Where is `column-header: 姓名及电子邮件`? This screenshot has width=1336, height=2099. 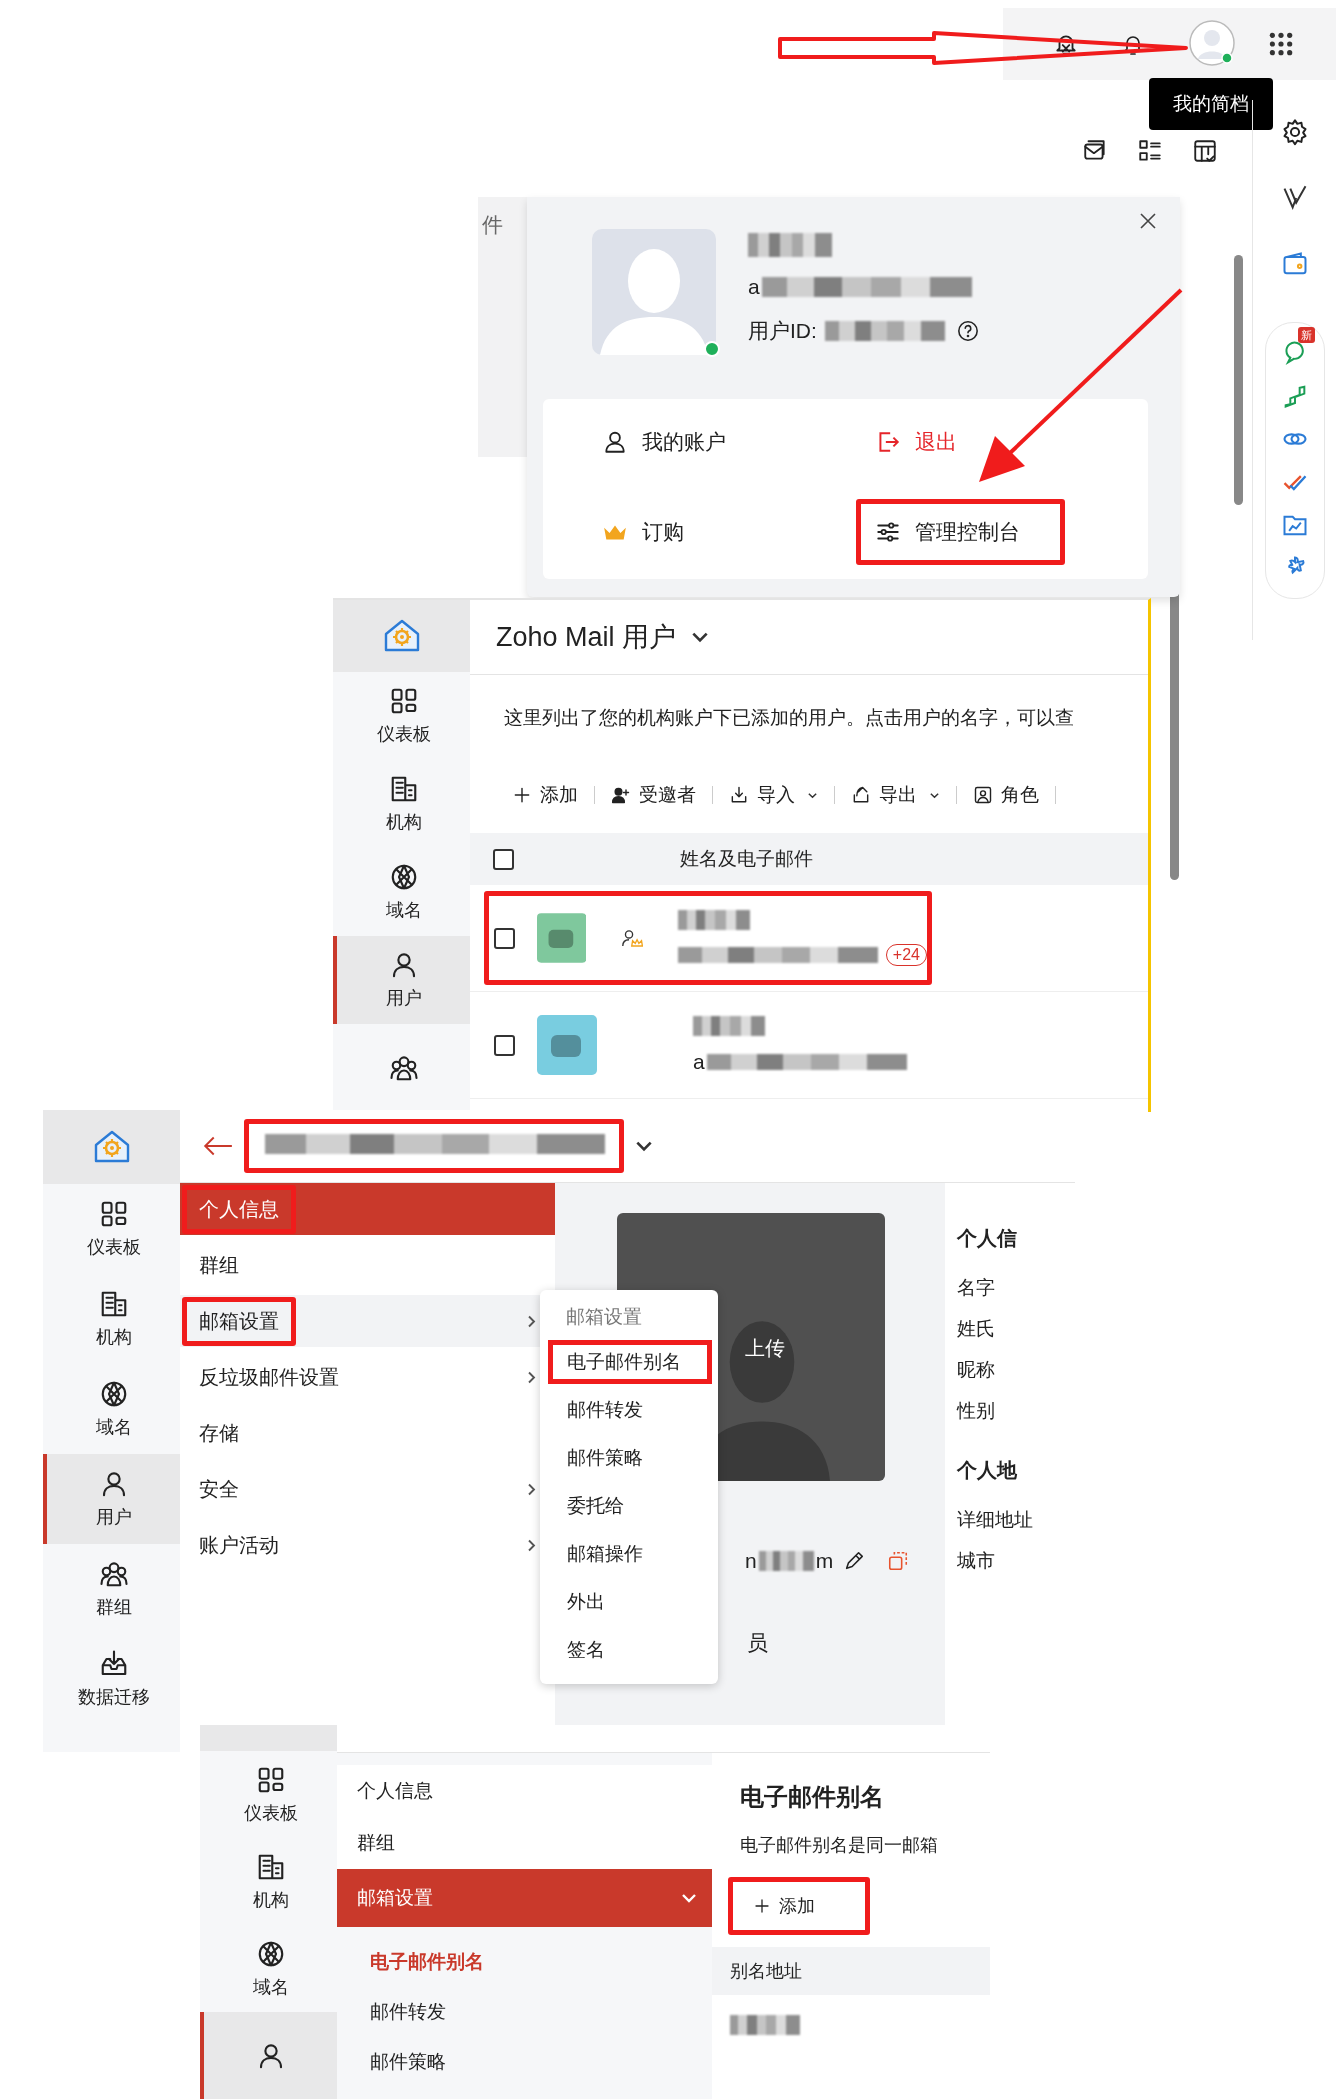 column-header: 姓名及电子邮件 is located at coordinates (746, 859).